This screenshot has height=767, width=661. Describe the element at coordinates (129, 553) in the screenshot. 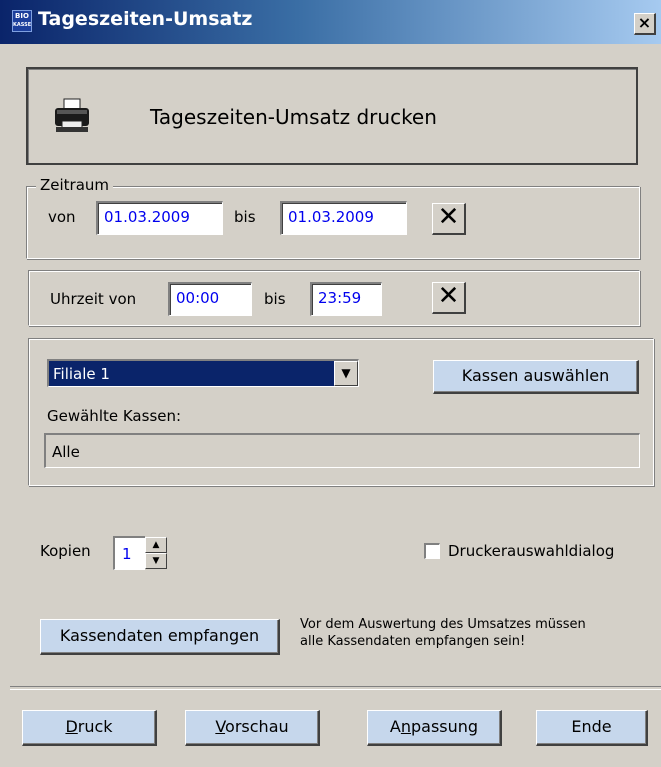

I see `kopien-input: 1` at that location.